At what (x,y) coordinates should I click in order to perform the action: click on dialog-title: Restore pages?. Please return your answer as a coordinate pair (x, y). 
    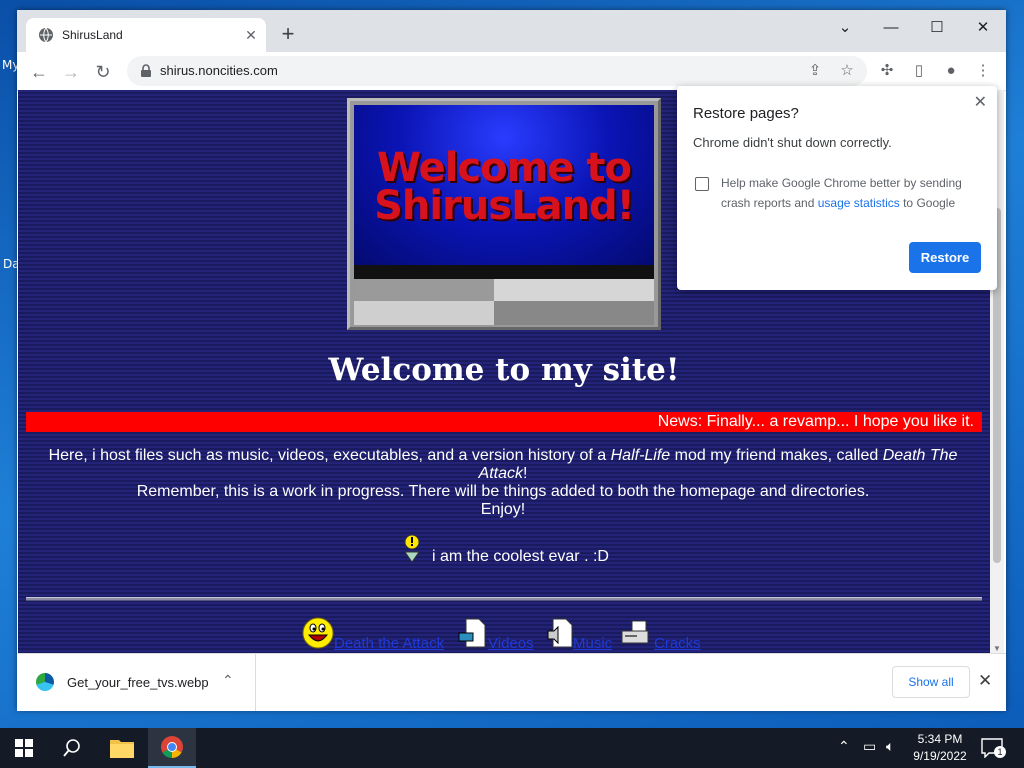
    Looking at the image, I should click on (746, 113).